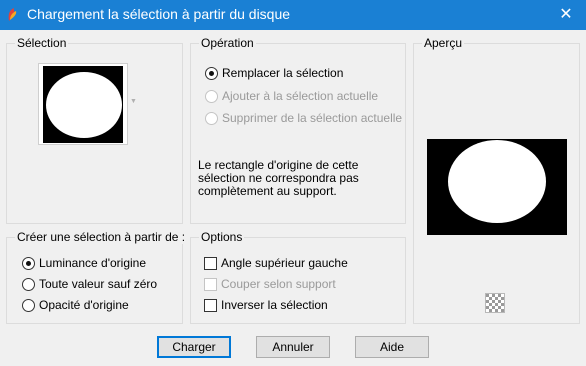  Describe the element at coordinates (274, 305) in the screenshot. I see `checkbox-label: Inverser la sélection` at that location.